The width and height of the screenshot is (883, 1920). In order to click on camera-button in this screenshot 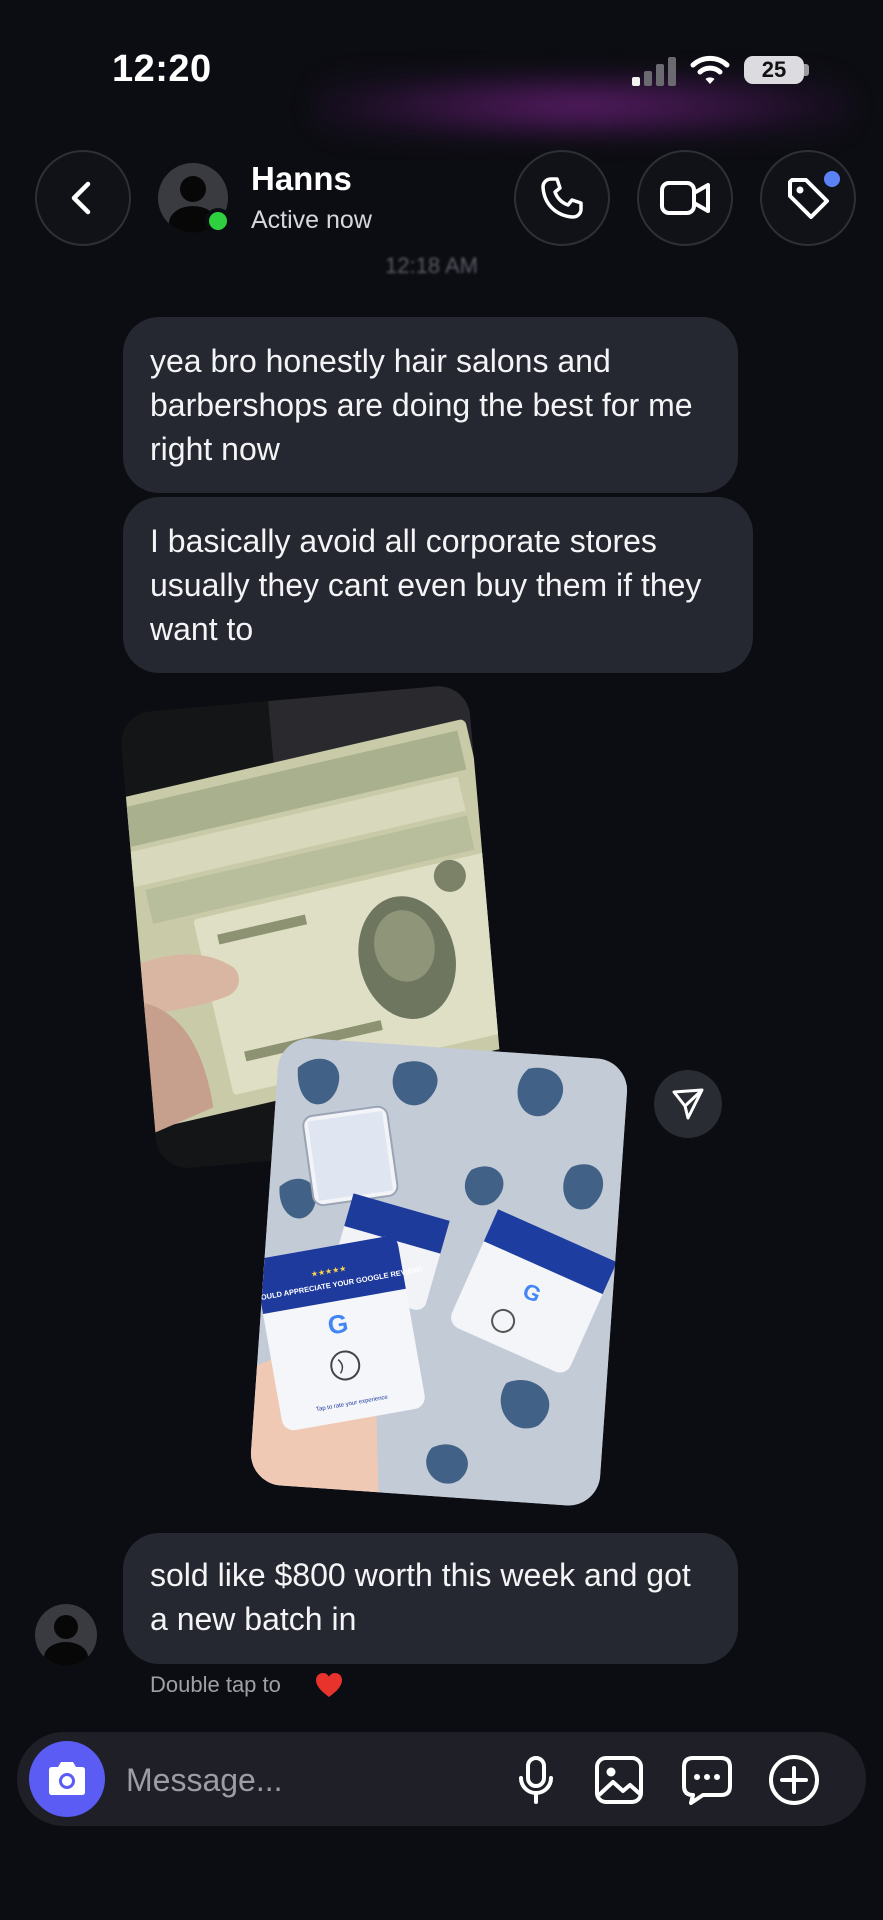, I will do `click(67, 1779)`.